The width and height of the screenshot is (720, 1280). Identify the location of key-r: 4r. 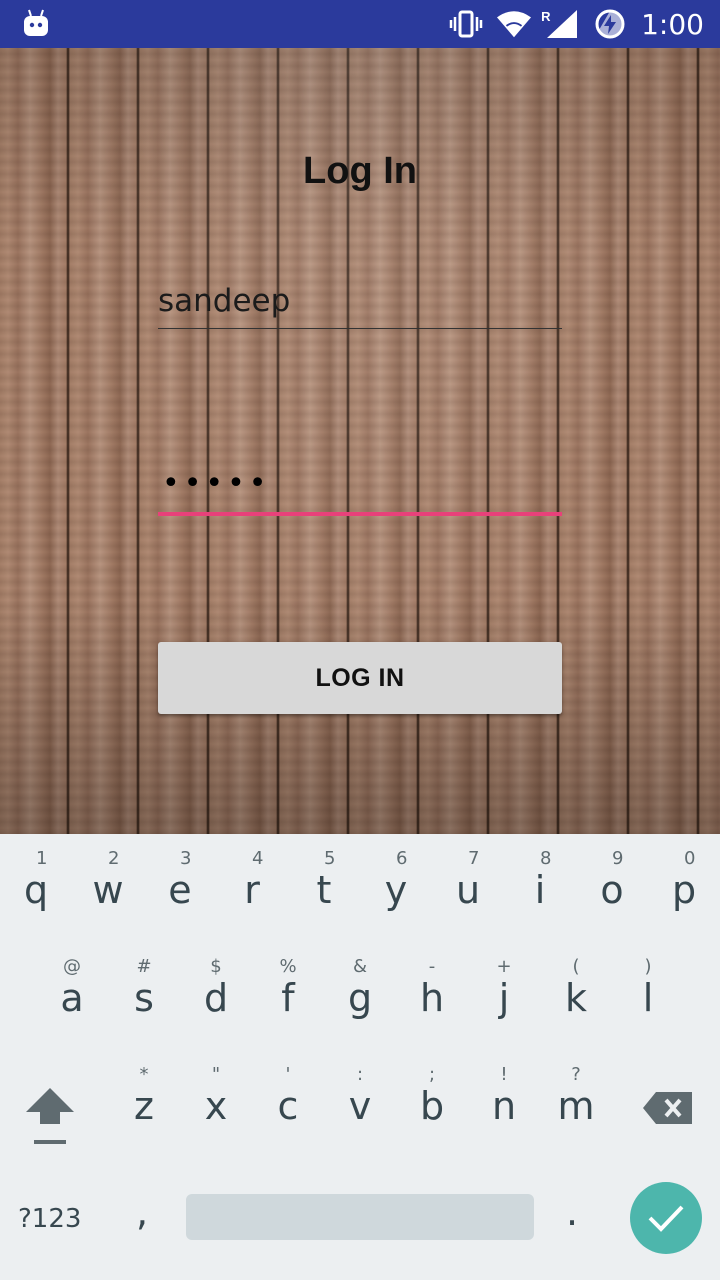
(252, 888).